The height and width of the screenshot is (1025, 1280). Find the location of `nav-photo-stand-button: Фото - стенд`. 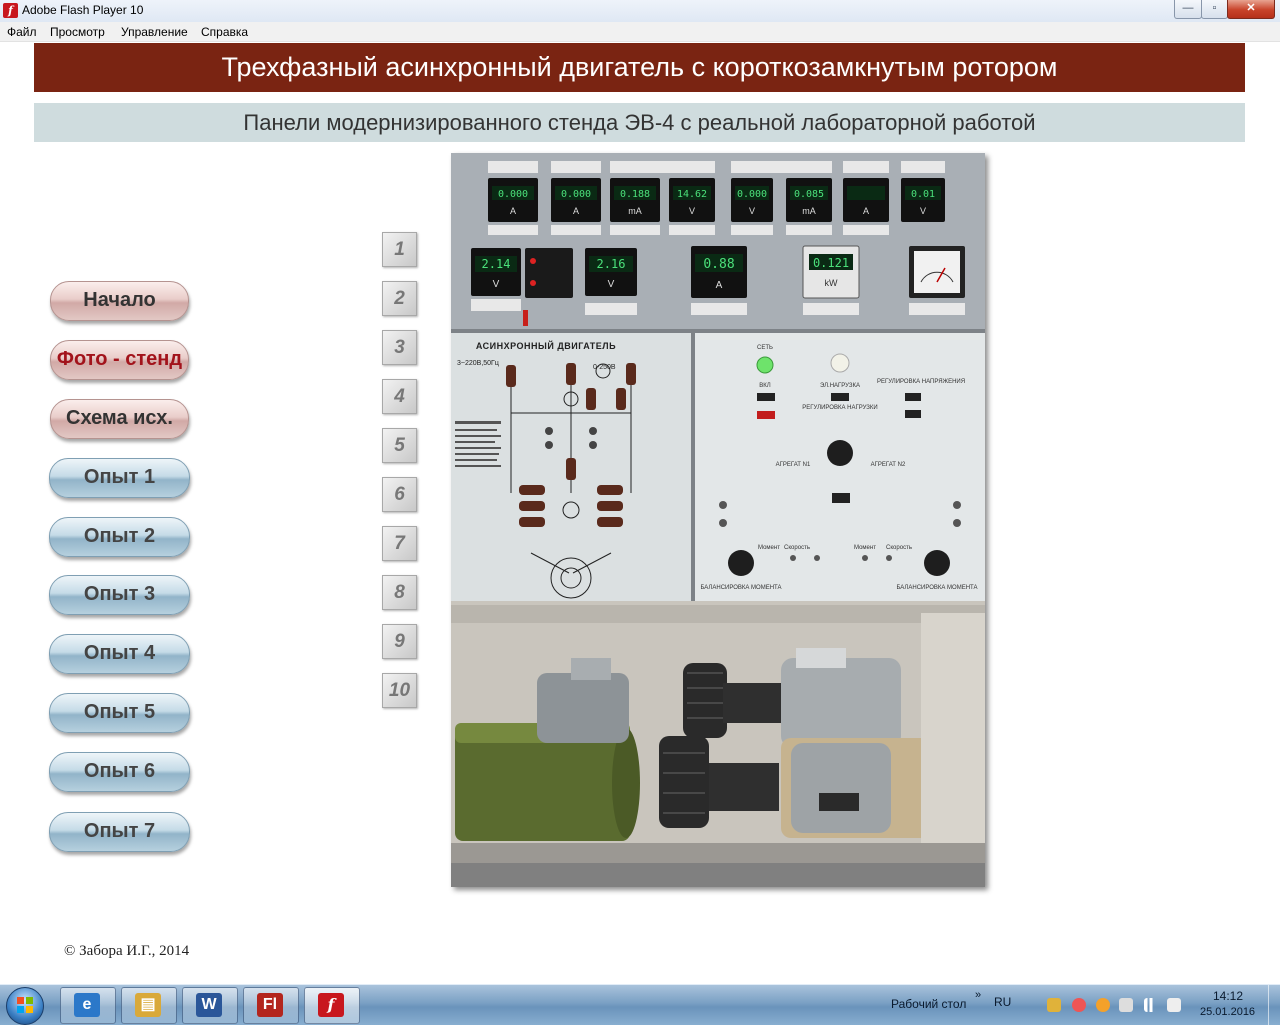

nav-photo-stand-button: Фото - стенд is located at coordinates (119, 360).